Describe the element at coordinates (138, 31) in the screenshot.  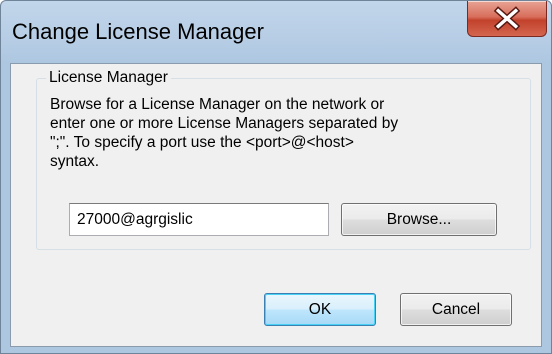
I see `window-title: Change License Manager` at that location.